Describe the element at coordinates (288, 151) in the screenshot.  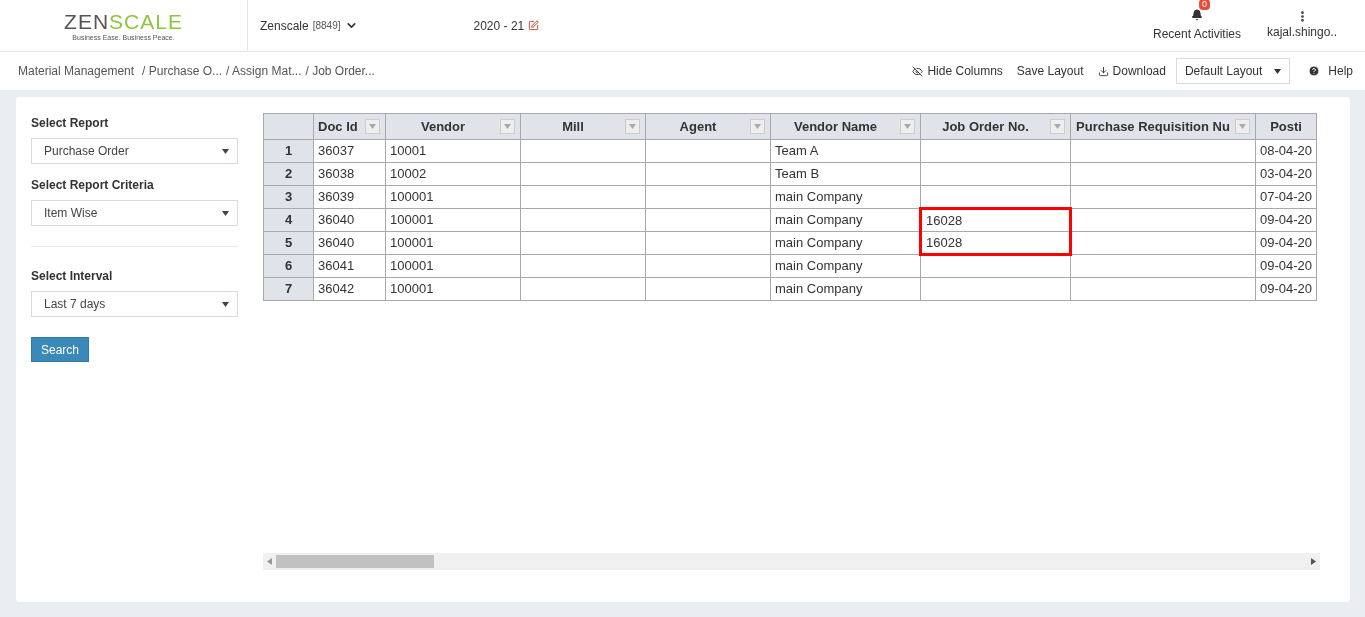
I see `row-number: 1` at that location.